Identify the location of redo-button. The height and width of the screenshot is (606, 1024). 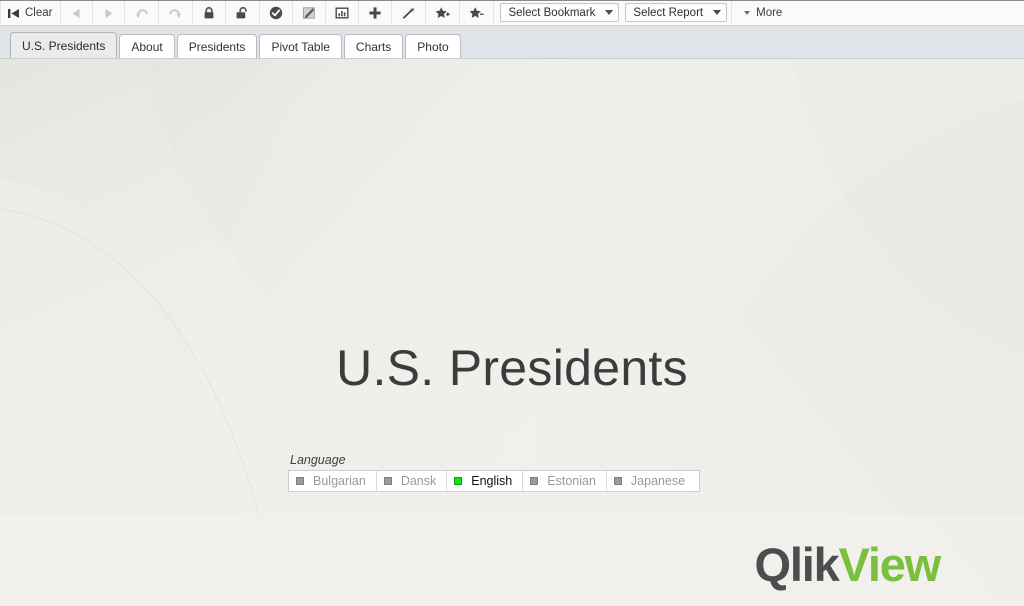
(176, 13).